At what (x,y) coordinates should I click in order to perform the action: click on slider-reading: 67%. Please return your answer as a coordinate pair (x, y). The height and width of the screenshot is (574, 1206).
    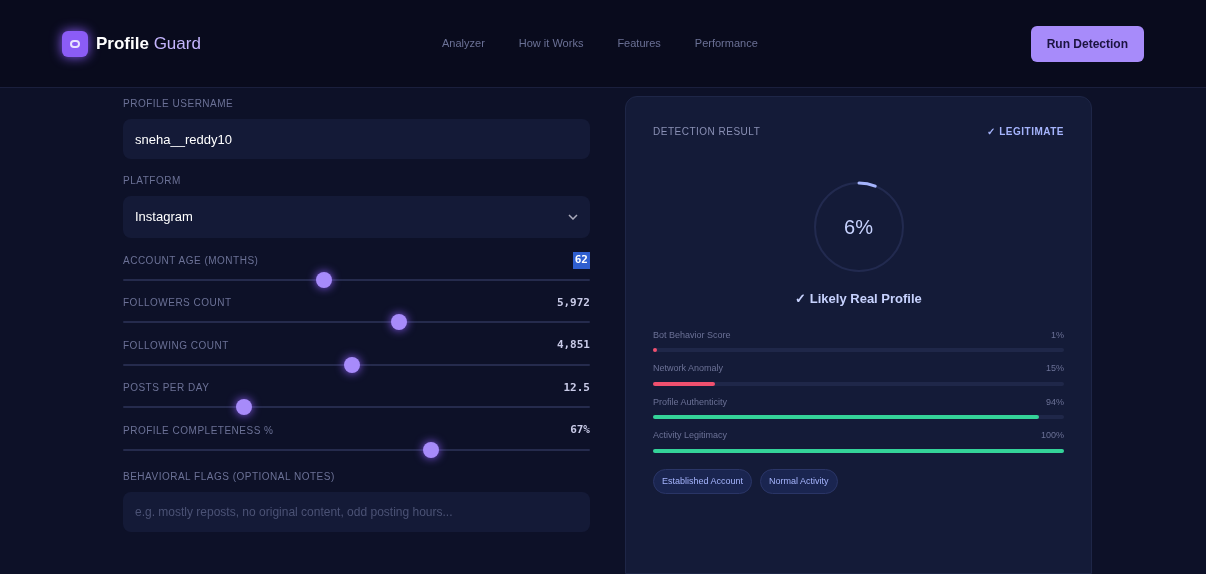
    Looking at the image, I should click on (580, 430).